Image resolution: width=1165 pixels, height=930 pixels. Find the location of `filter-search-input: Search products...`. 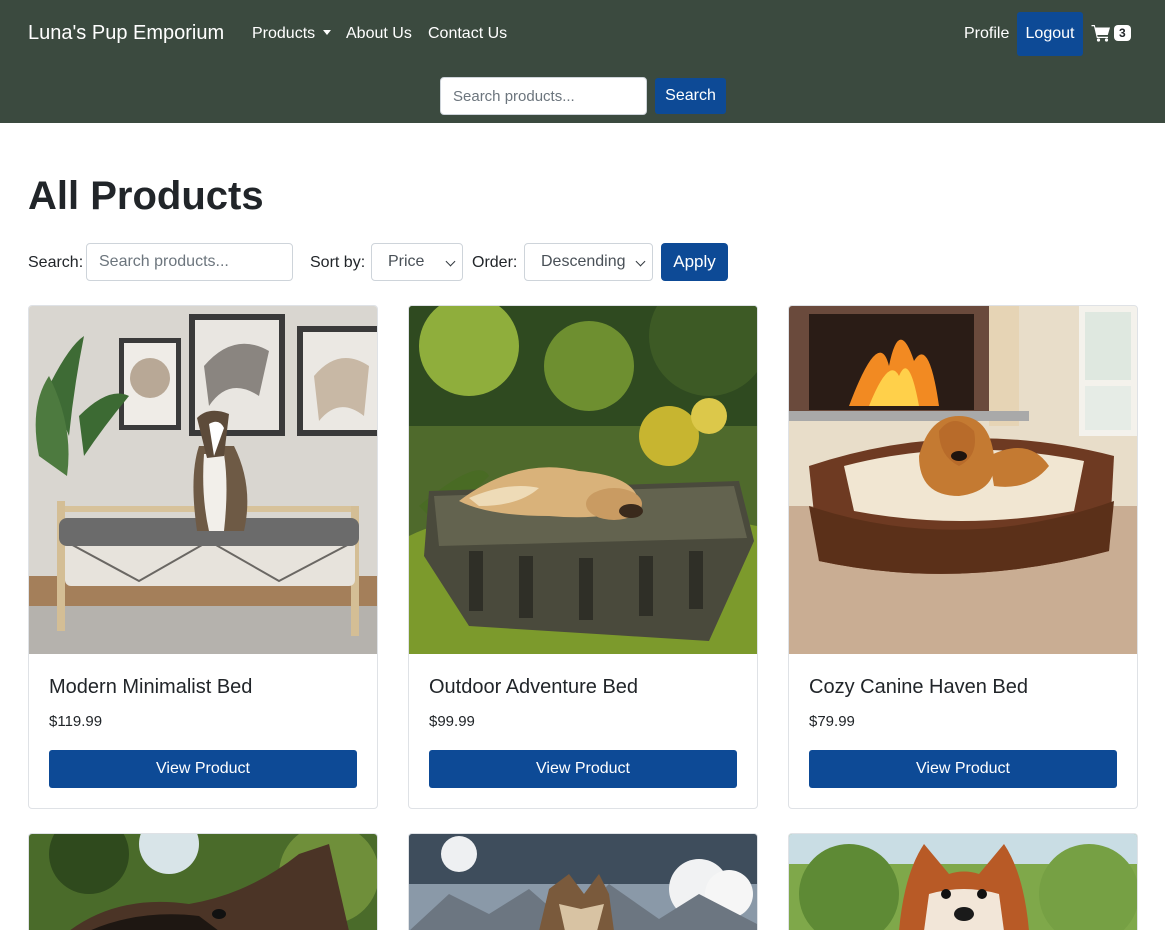

filter-search-input: Search products... is located at coordinates (189, 262).